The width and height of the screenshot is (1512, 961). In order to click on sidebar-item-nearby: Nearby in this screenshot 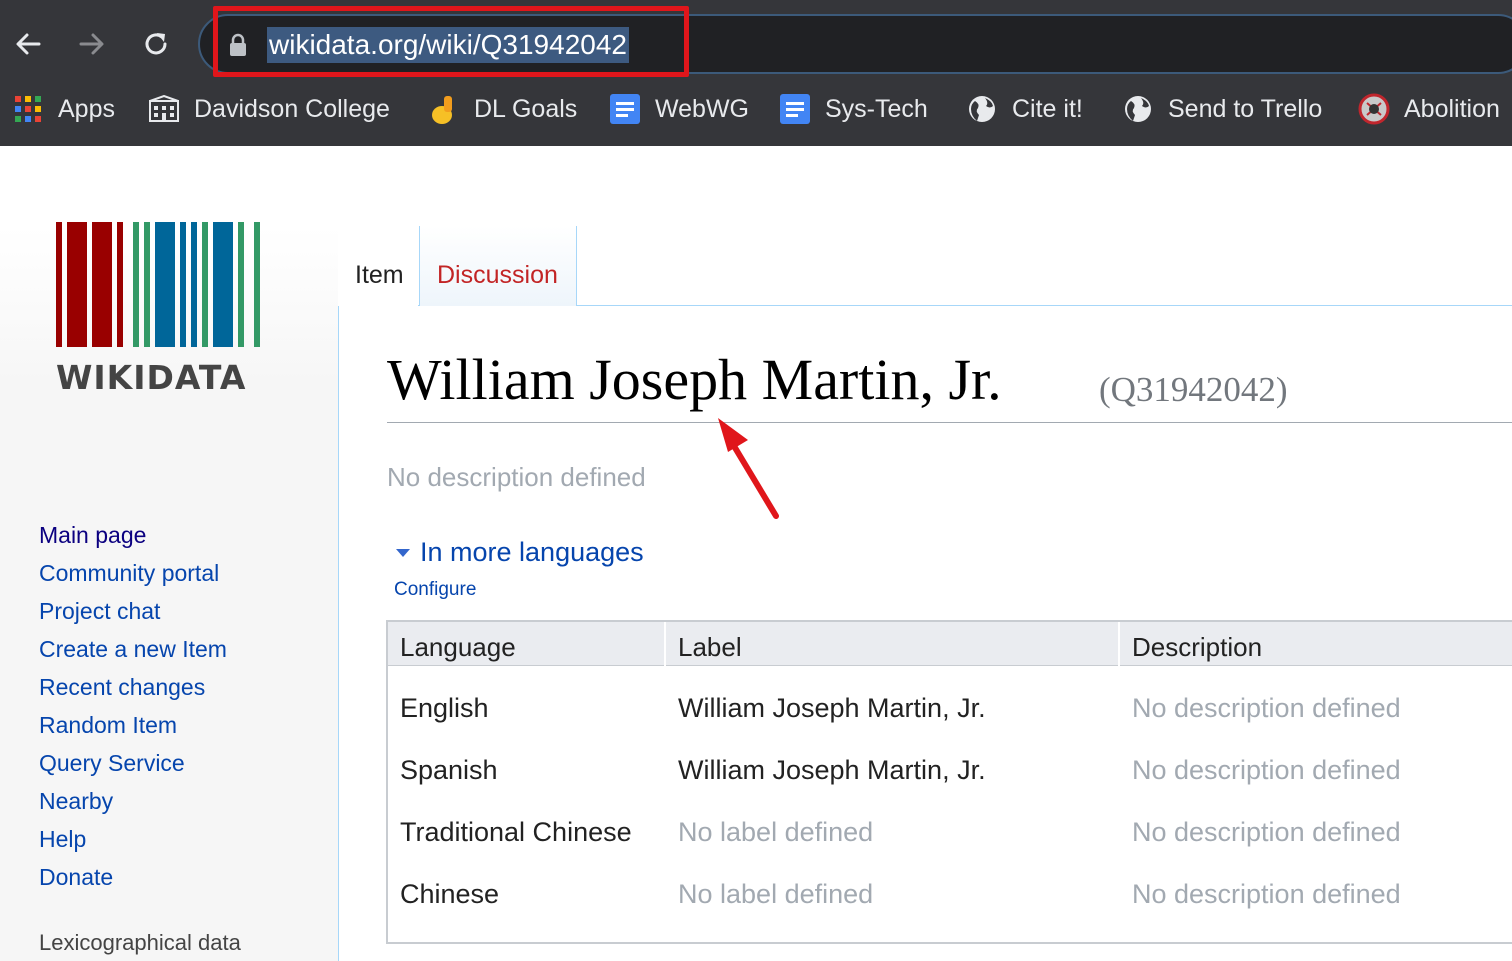, I will do `click(133, 803)`.